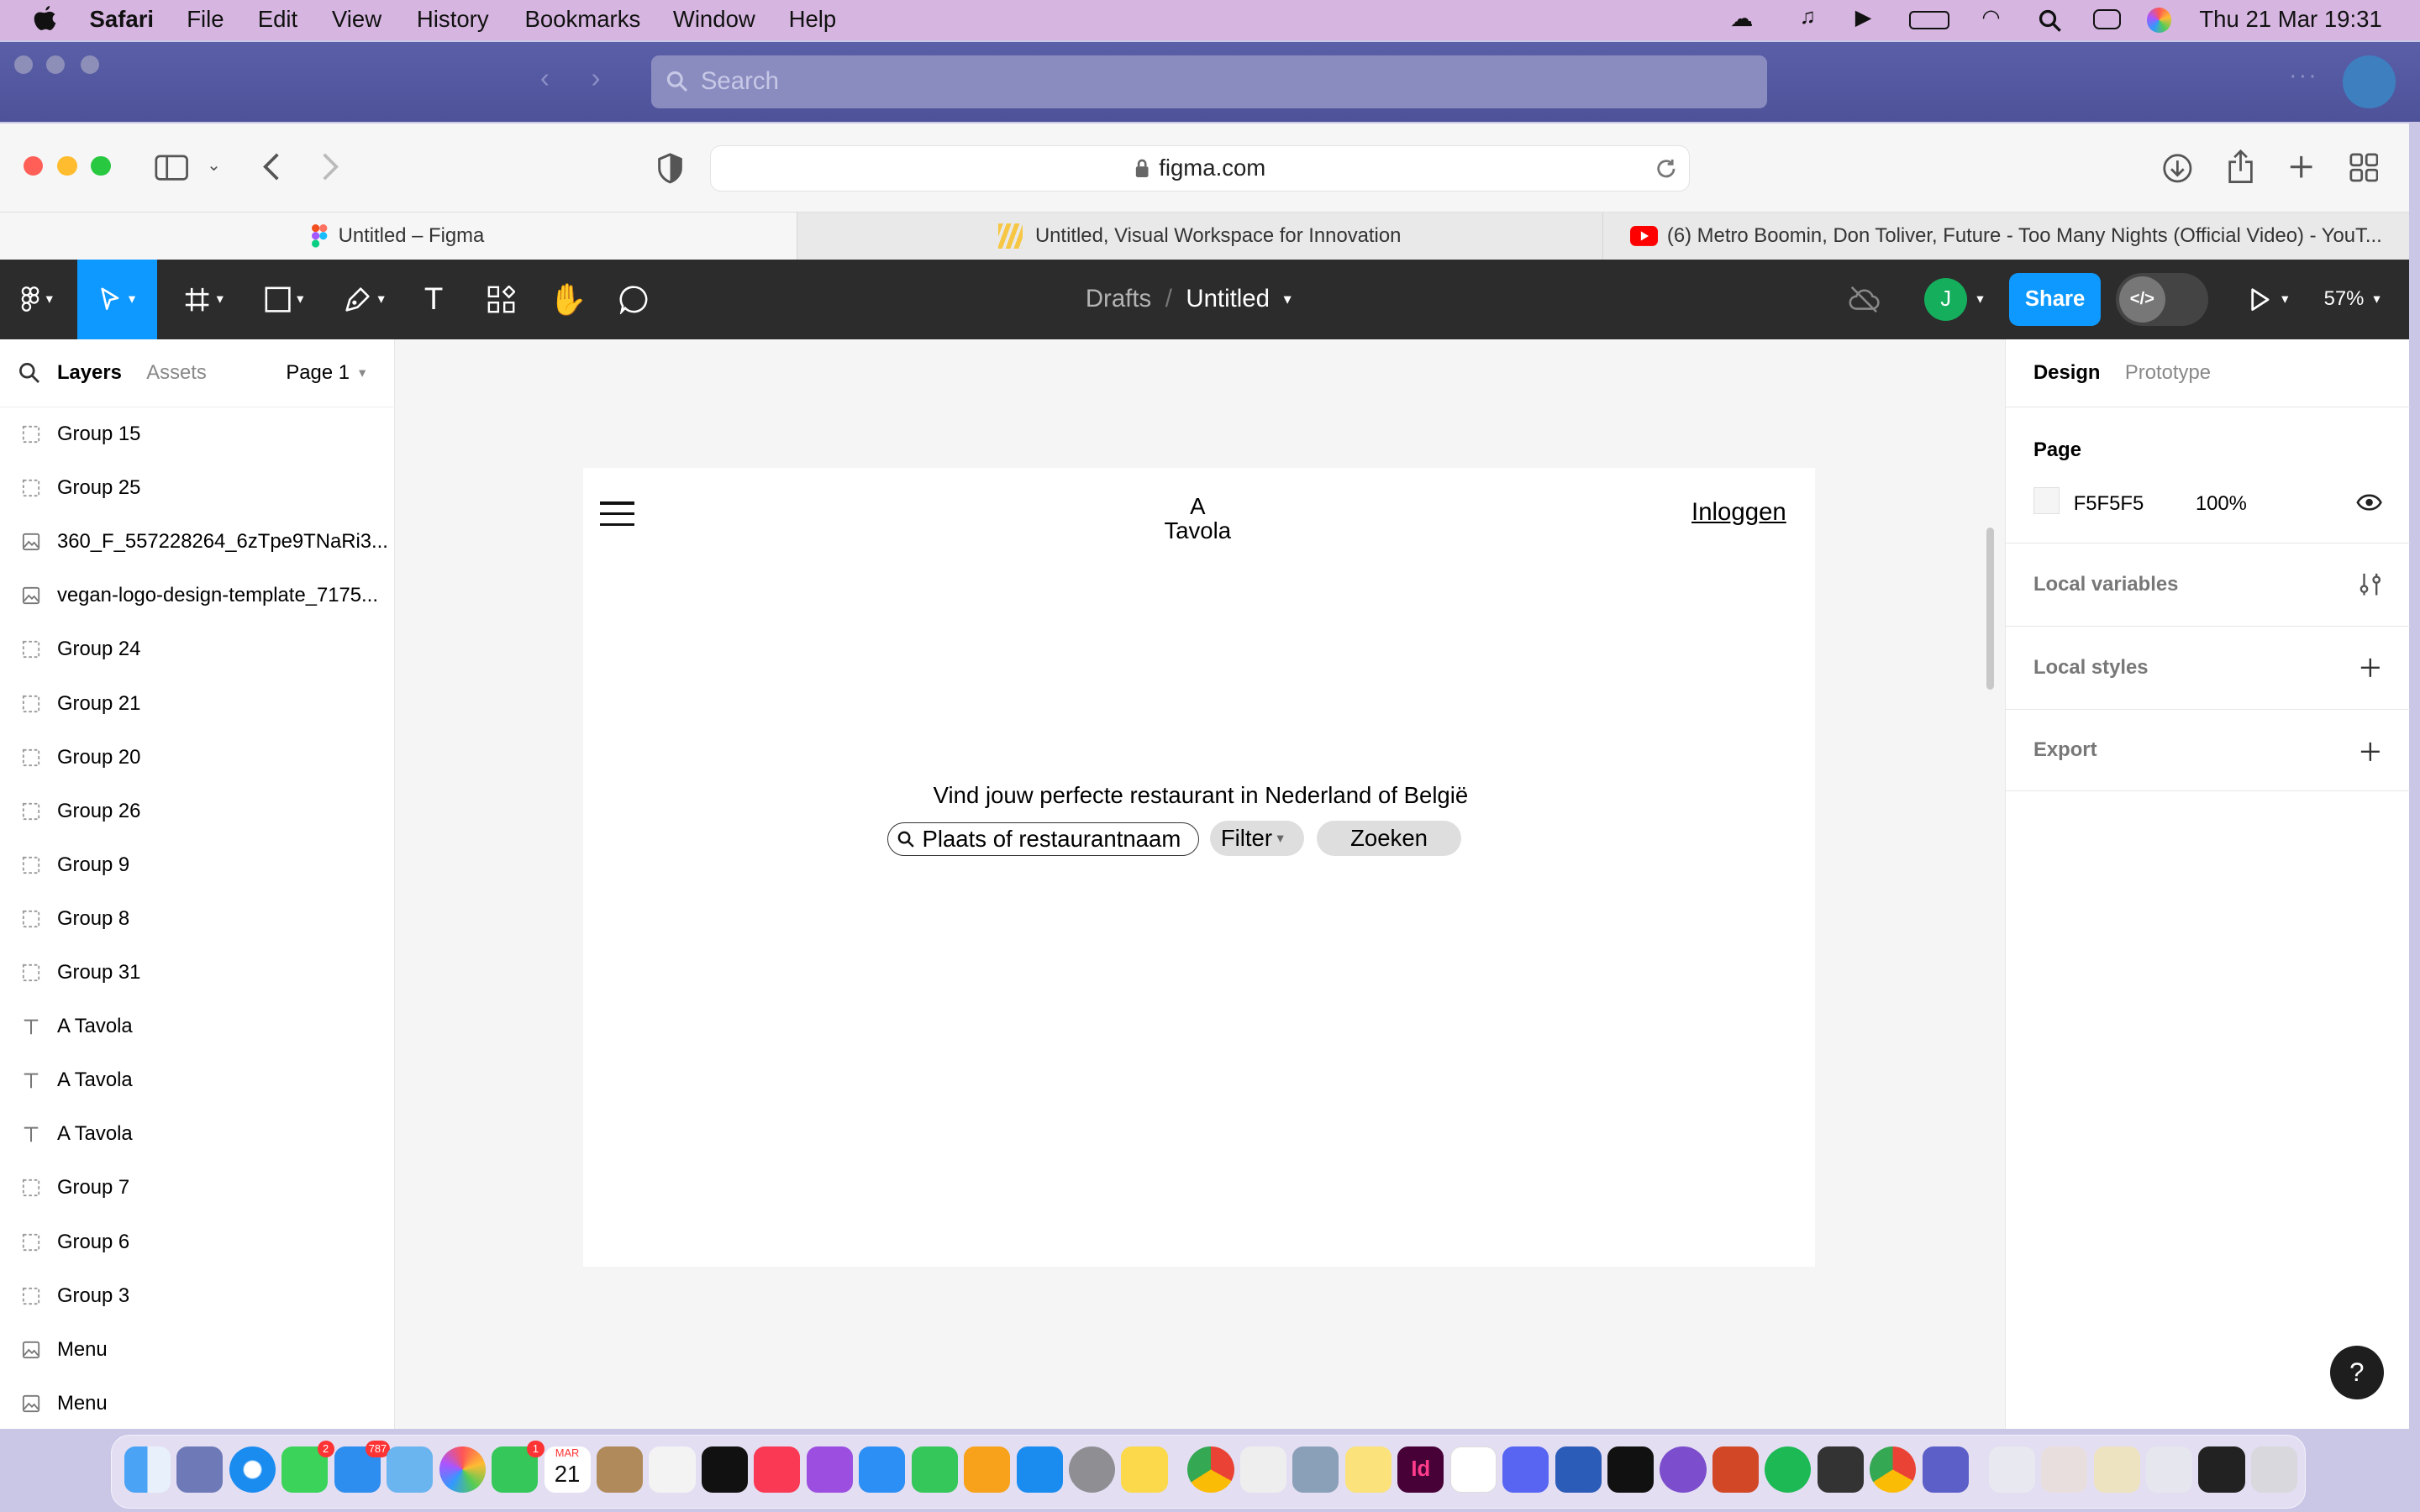  What do you see at coordinates (1945, 1470) in the screenshot?
I see `teams-icon` at bounding box center [1945, 1470].